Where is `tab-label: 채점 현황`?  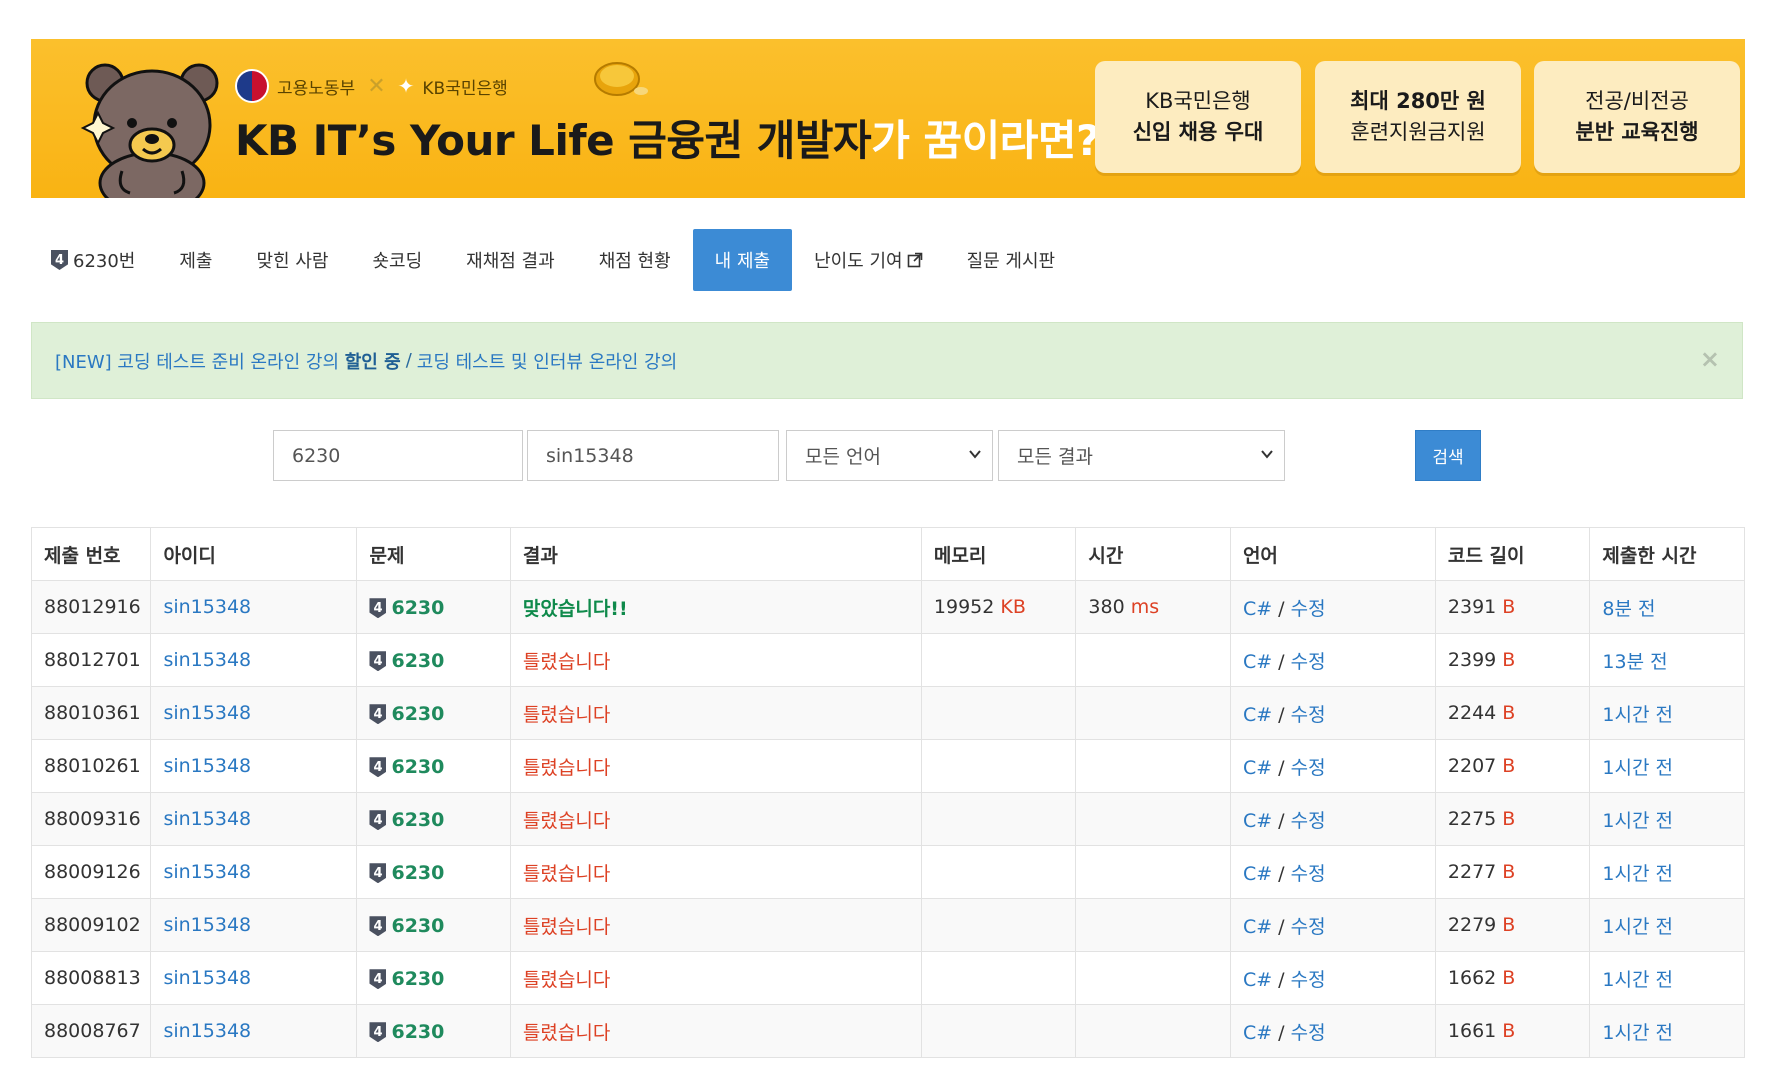
tab-label: 채점 현황 is located at coordinates (634, 261).